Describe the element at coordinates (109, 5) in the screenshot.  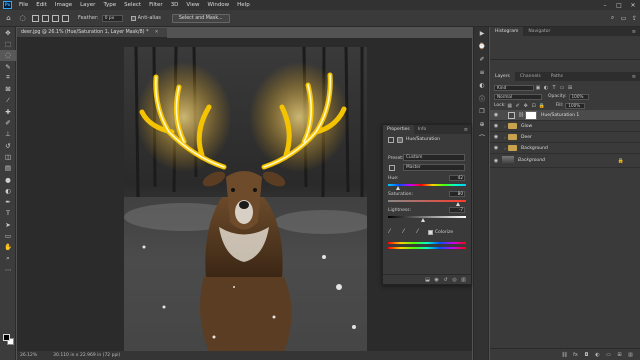
I see `menu-type: Type` at that location.